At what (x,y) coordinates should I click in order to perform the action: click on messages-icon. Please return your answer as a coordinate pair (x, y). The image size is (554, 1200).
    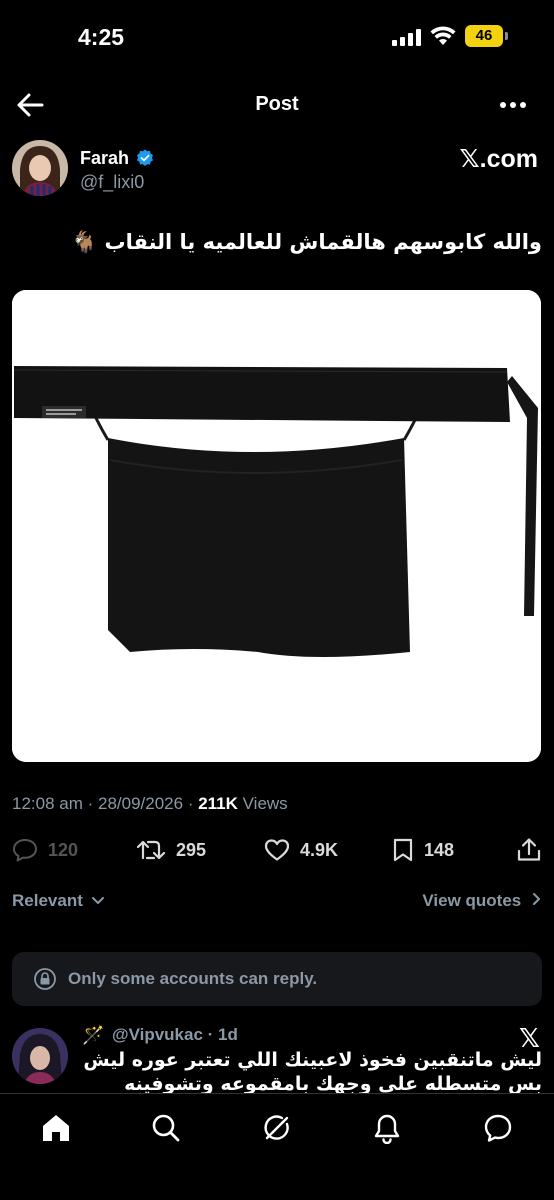
    Looking at the image, I should click on (498, 1128).